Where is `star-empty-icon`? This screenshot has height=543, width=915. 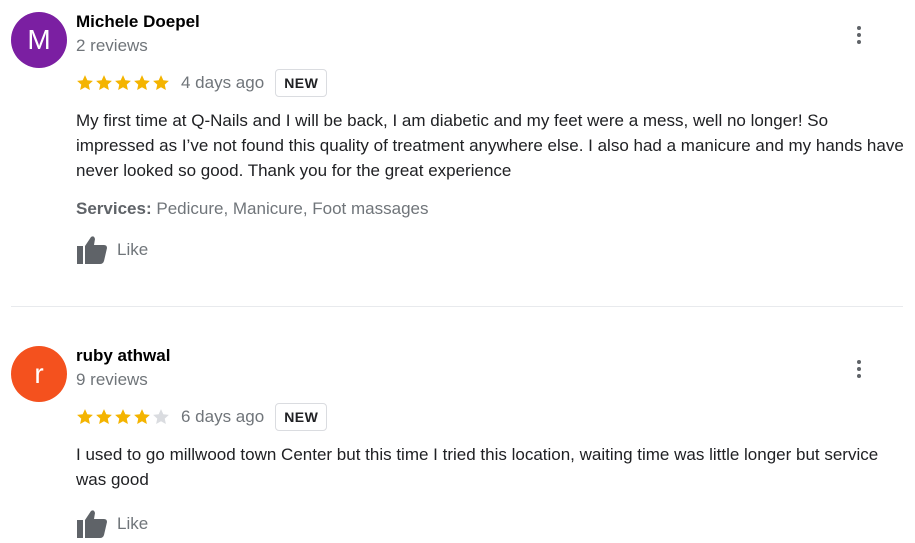 star-empty-icon is located at coordinates (161, 417).